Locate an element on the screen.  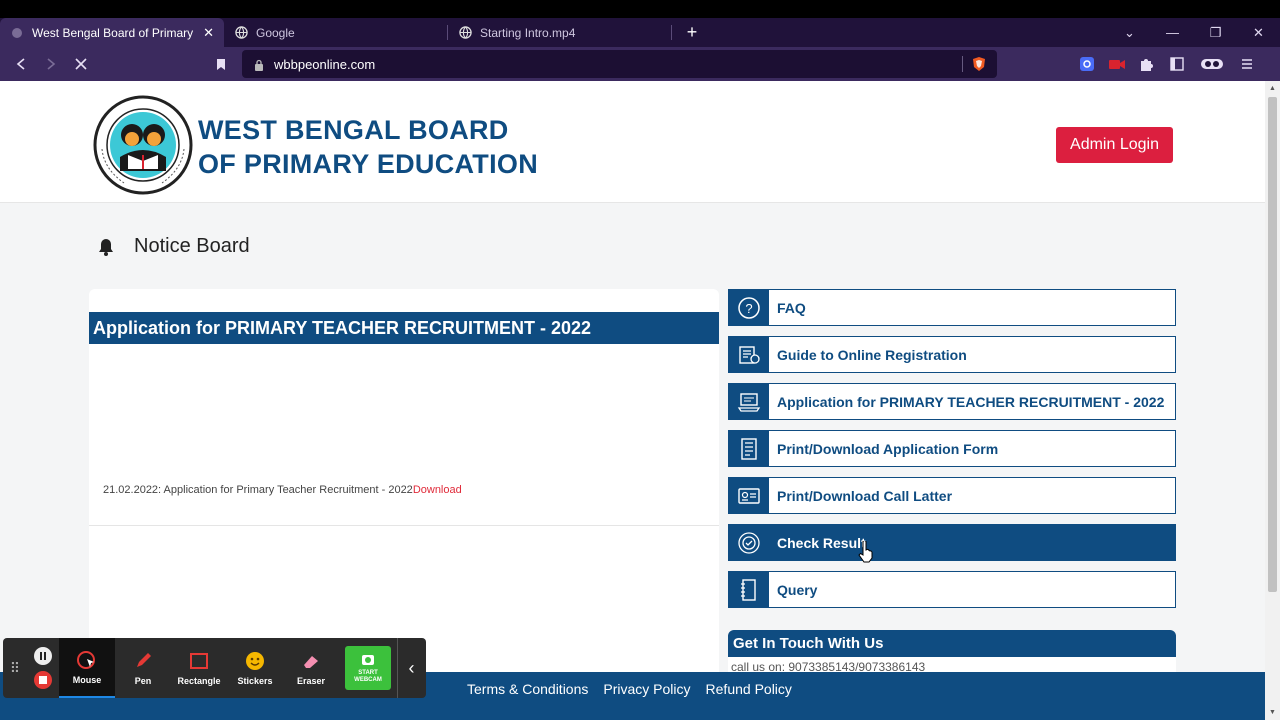
tool-label: Pen is located at coordinates (143, 680).